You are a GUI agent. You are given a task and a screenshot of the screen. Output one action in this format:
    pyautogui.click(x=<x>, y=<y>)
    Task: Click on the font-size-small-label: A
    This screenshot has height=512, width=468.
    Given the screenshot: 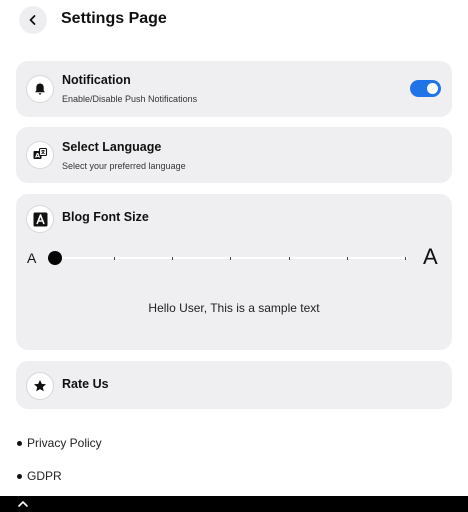 What is the action you would take?
    pyautogui.click(x=32, y=258)
    